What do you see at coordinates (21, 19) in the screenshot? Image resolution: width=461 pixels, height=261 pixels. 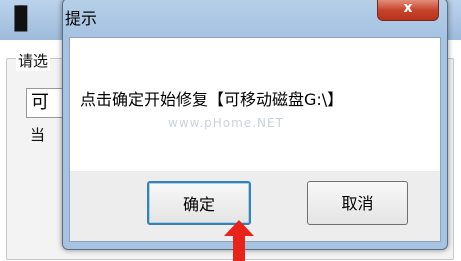 I see `app-icon: ▐▌` at bounding box center [21, 19].